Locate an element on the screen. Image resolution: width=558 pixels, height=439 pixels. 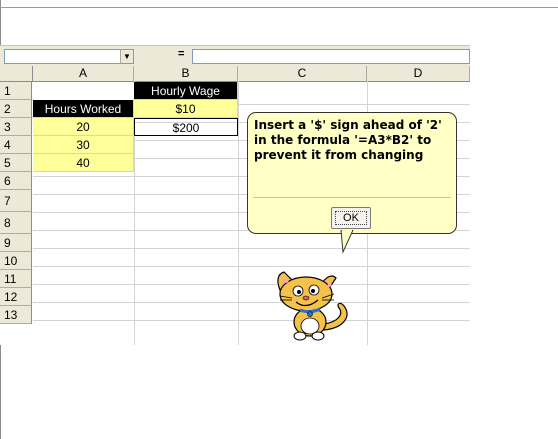
cell-a2: Hours Worked is located at coordinates (83, 109).